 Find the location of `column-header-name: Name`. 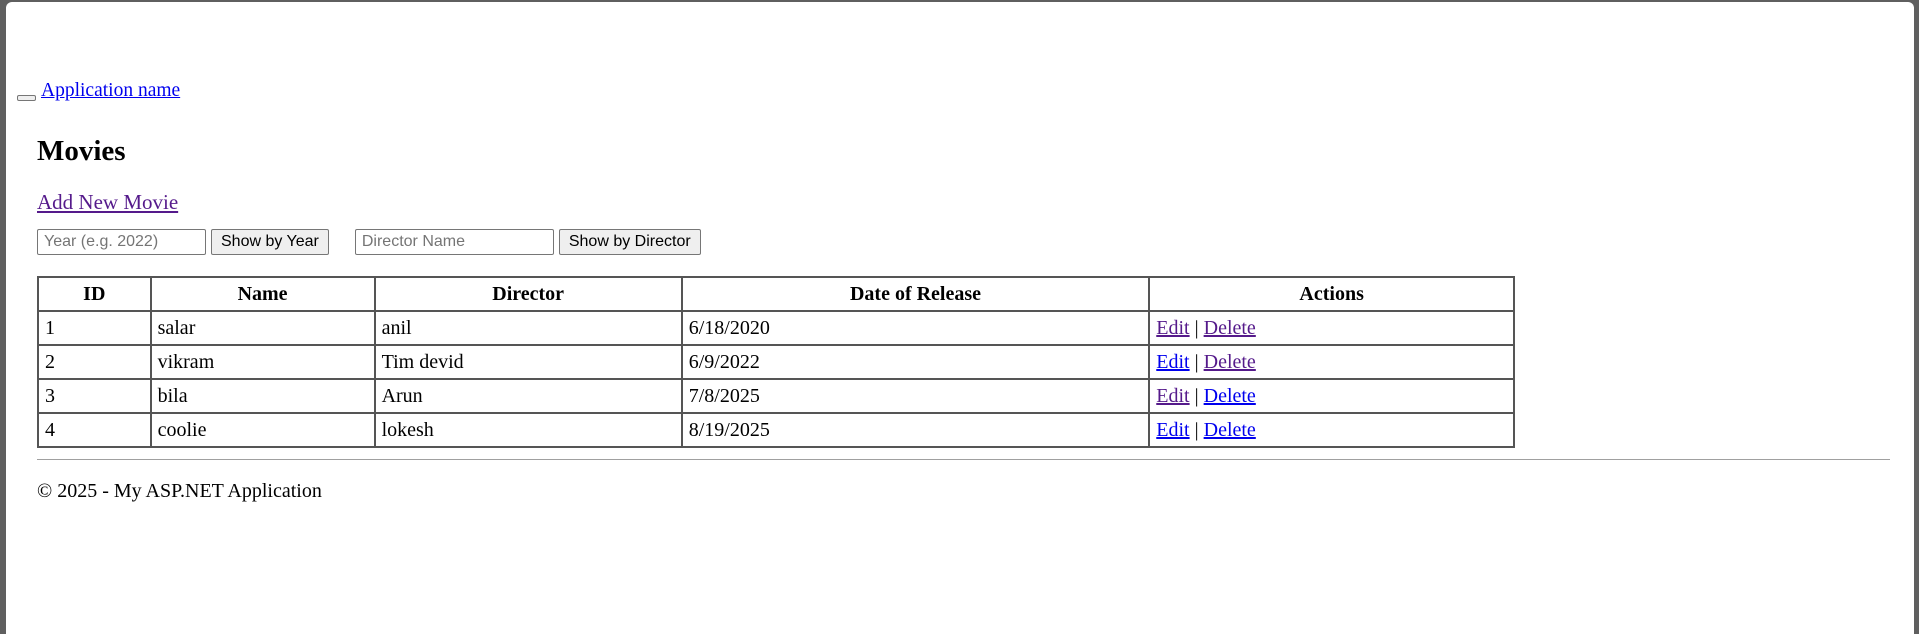

column-header-name: Name is located at coordinates (262, 294).